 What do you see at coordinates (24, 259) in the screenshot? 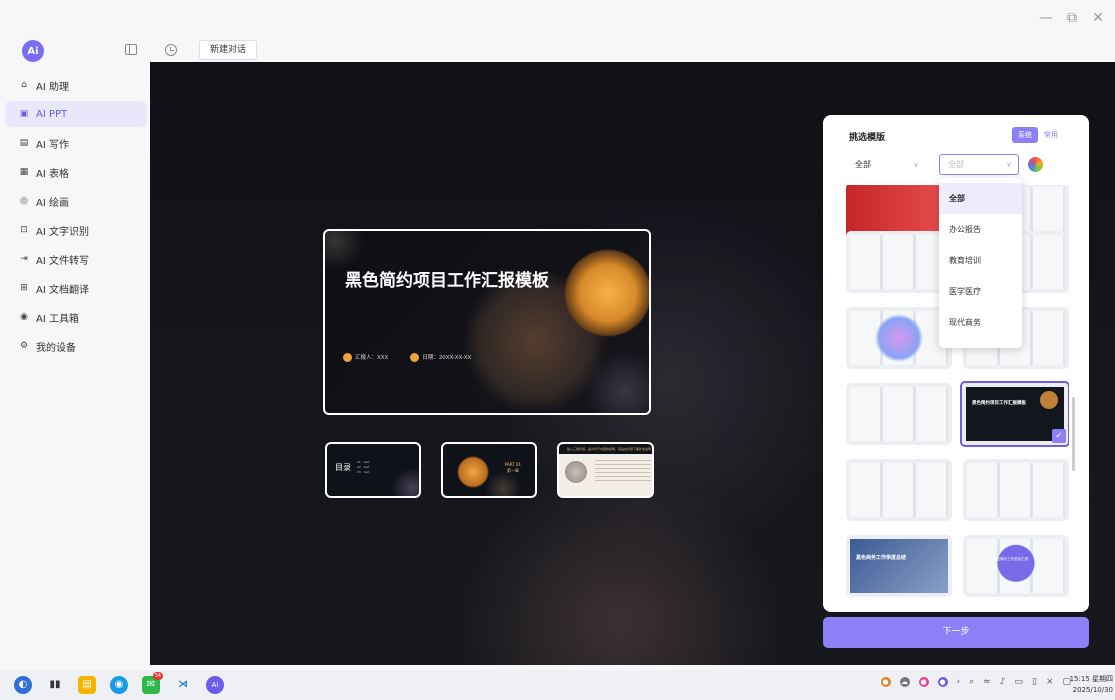
I see `transcribe-icon: ⇥` at bounding box center [24, 259].